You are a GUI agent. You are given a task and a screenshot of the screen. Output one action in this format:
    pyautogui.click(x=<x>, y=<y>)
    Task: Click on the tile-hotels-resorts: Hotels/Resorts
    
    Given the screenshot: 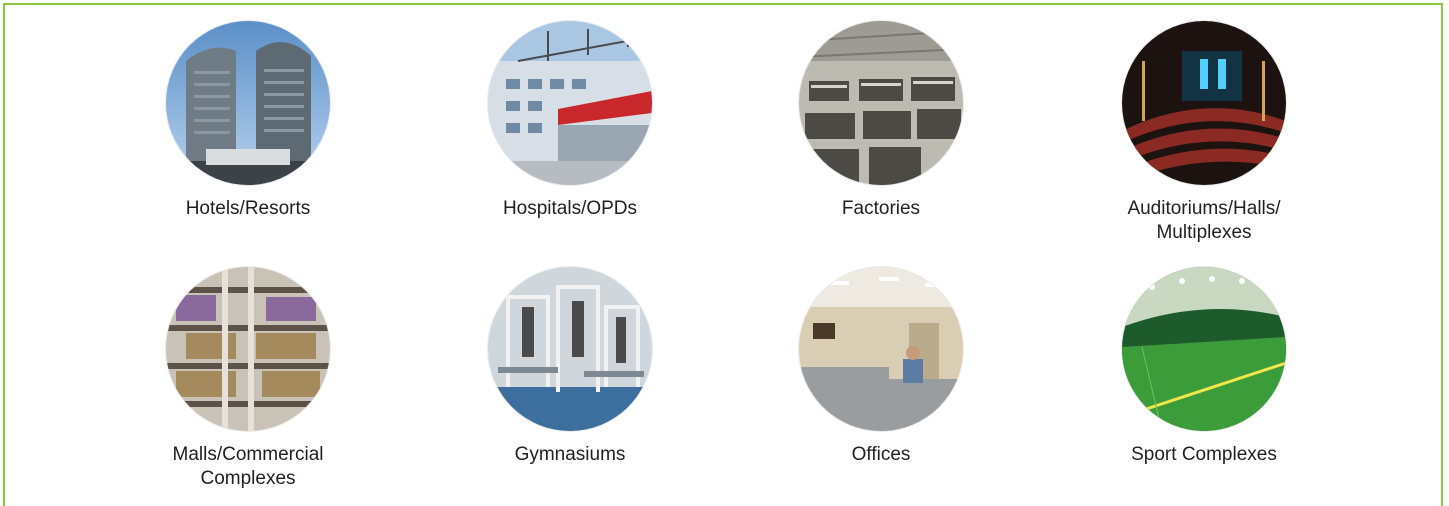 What is the action you would take?
    pyautogui.click(x=248, y=121)
    